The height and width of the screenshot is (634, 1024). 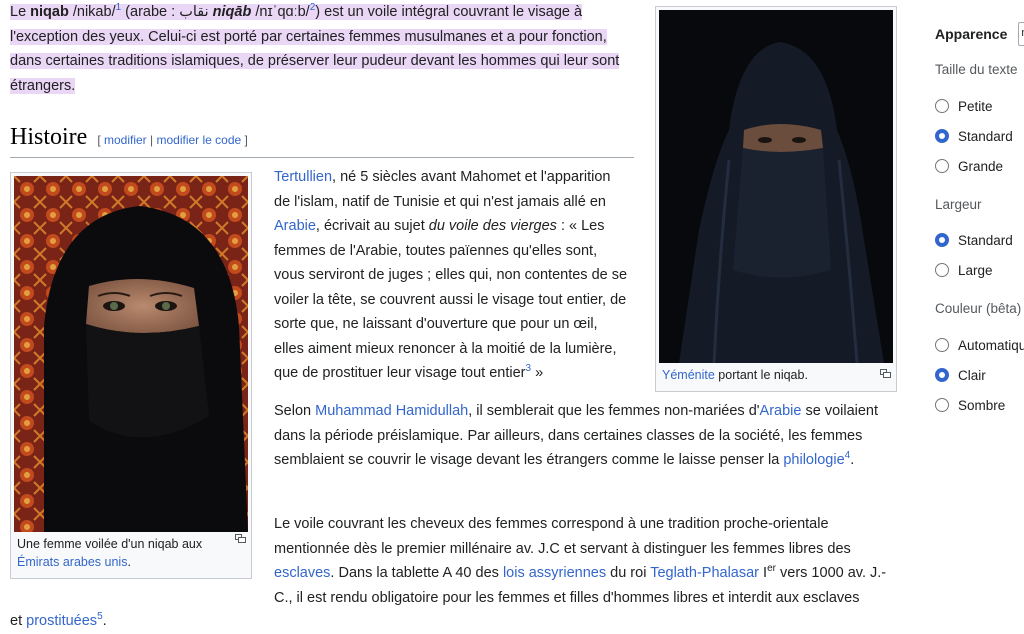 What do you see at coordinates (295, 411) in the screenshot?
I see `body-text: Selon` at bounding box center [295, 411].